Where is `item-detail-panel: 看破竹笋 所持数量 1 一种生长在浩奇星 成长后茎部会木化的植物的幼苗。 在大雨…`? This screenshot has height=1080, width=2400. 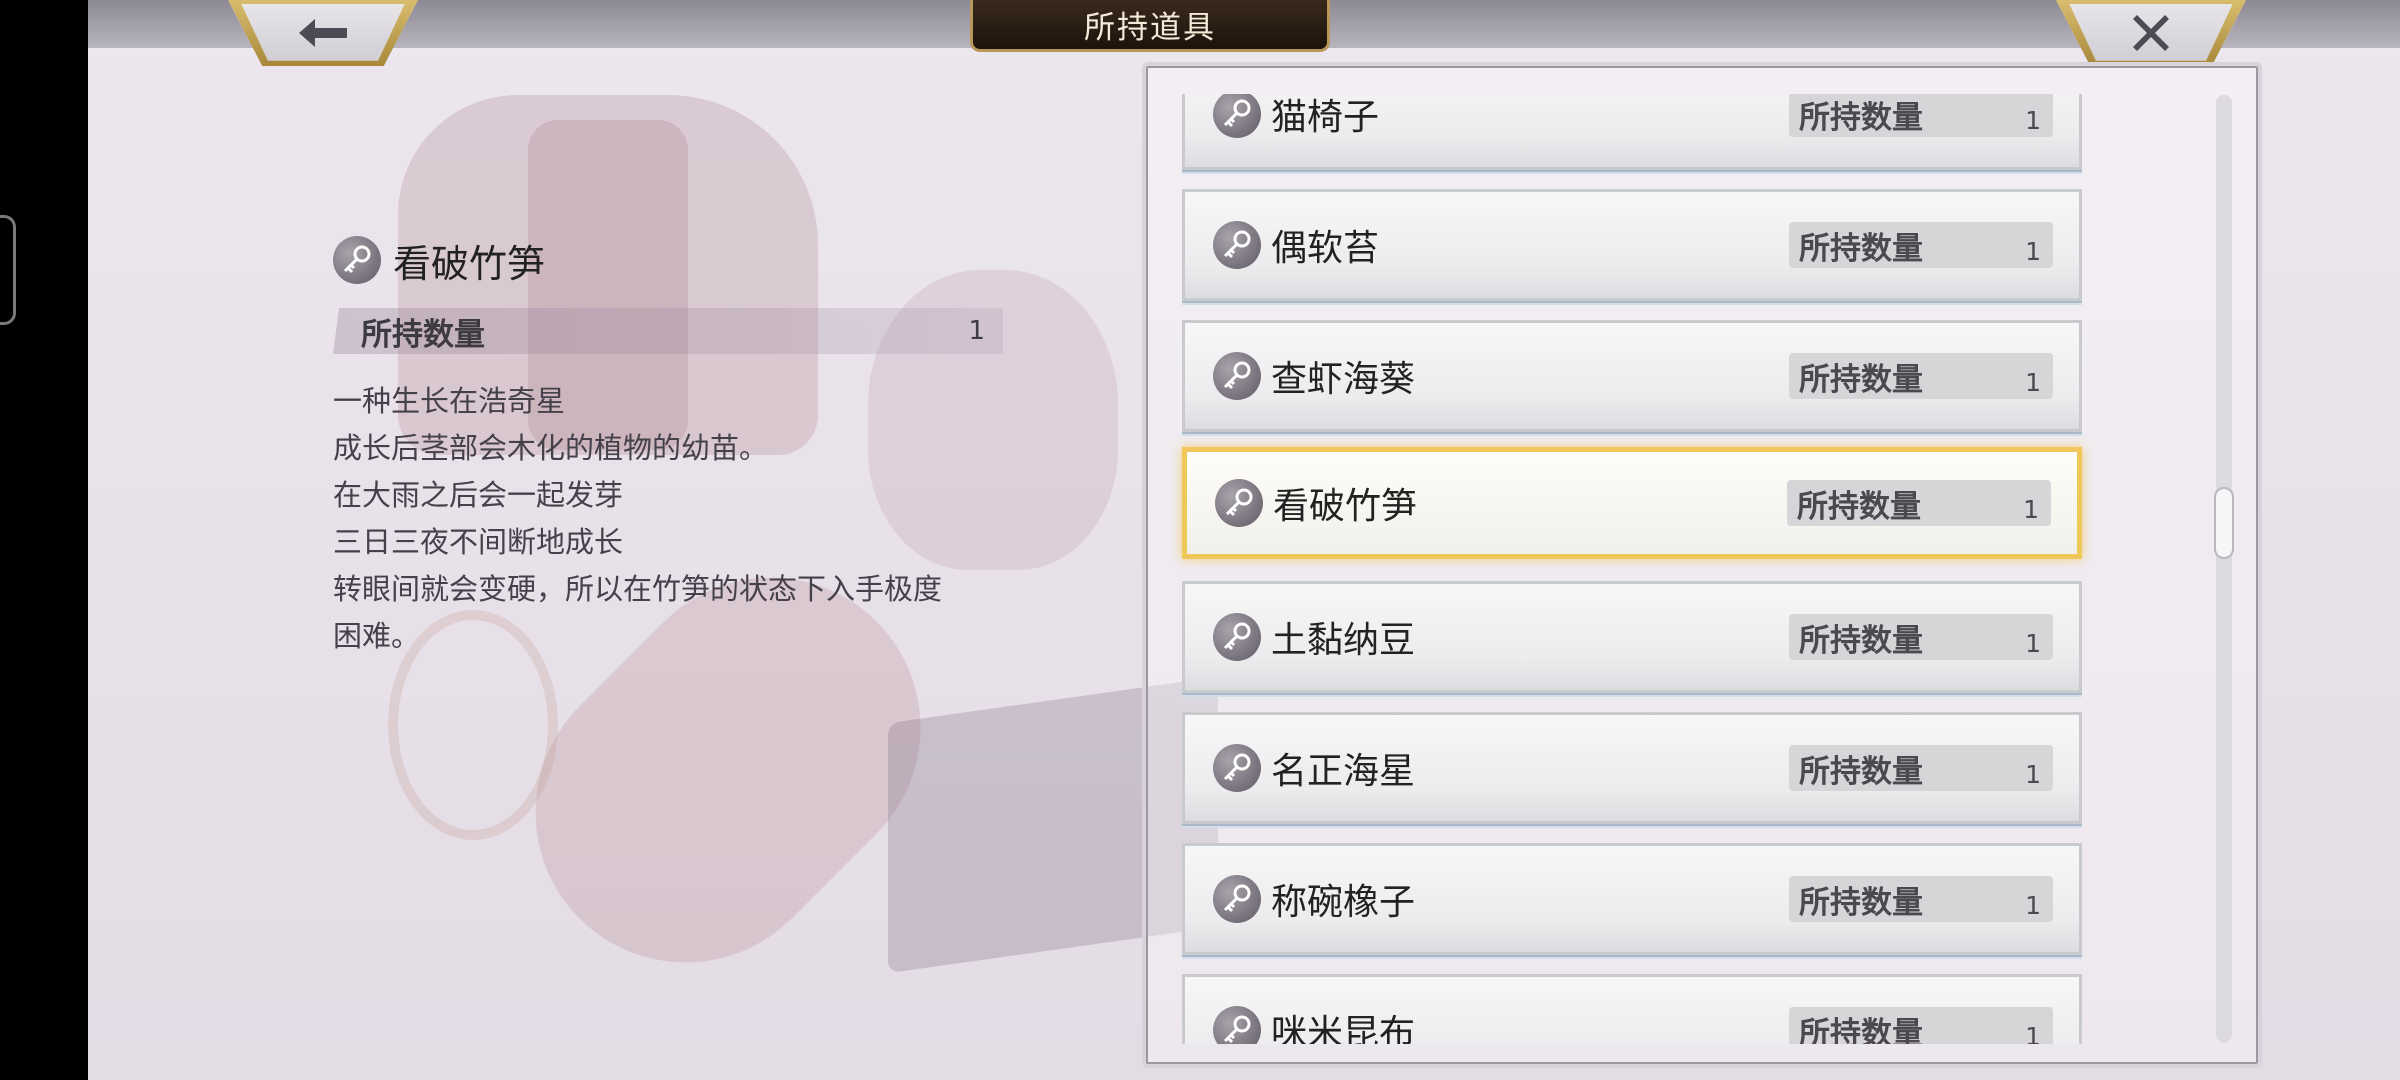
item-detail-panel: 看破竹笋 所持数量 1 一种生长在浩奇星 成长后茎部会木化的植物的幼苗。 在大雨… is located at coordinates (668, 445).